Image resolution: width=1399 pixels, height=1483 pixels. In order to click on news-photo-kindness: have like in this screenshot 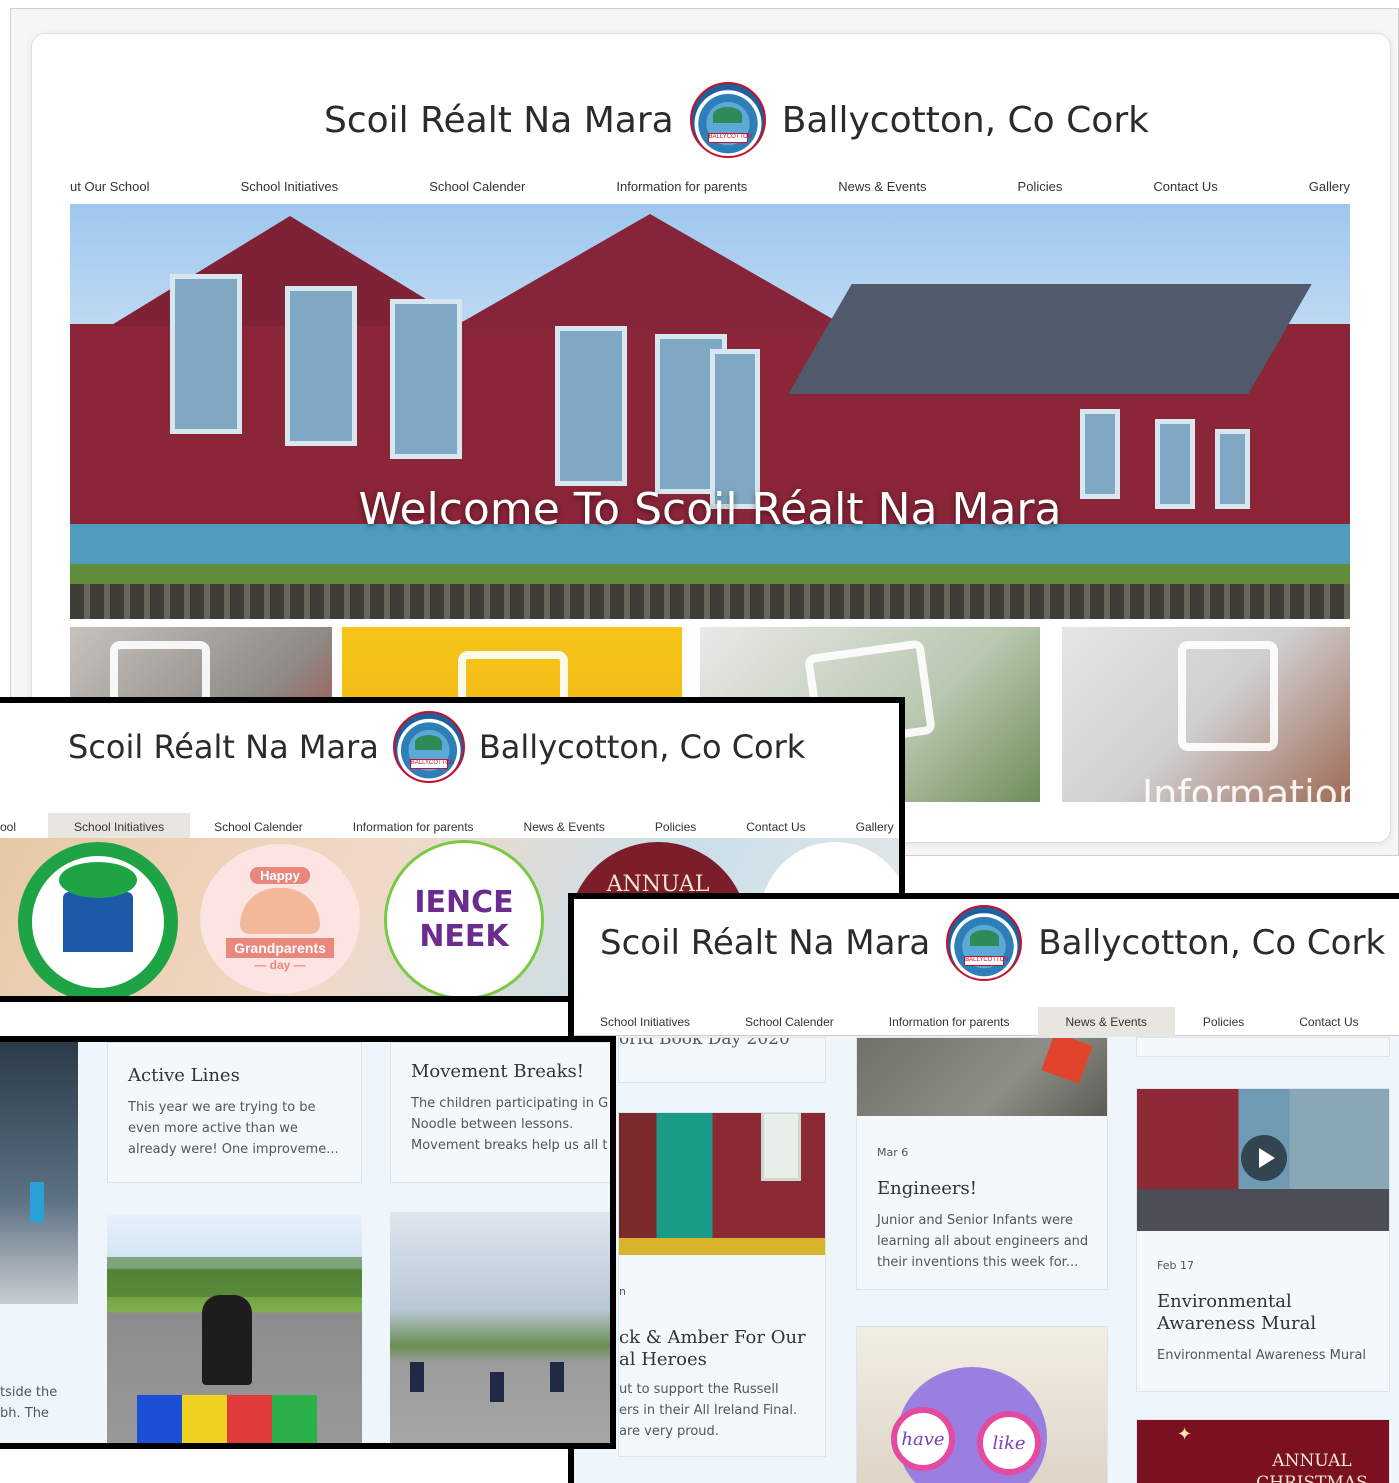, I will do `click(982, 1405)`.